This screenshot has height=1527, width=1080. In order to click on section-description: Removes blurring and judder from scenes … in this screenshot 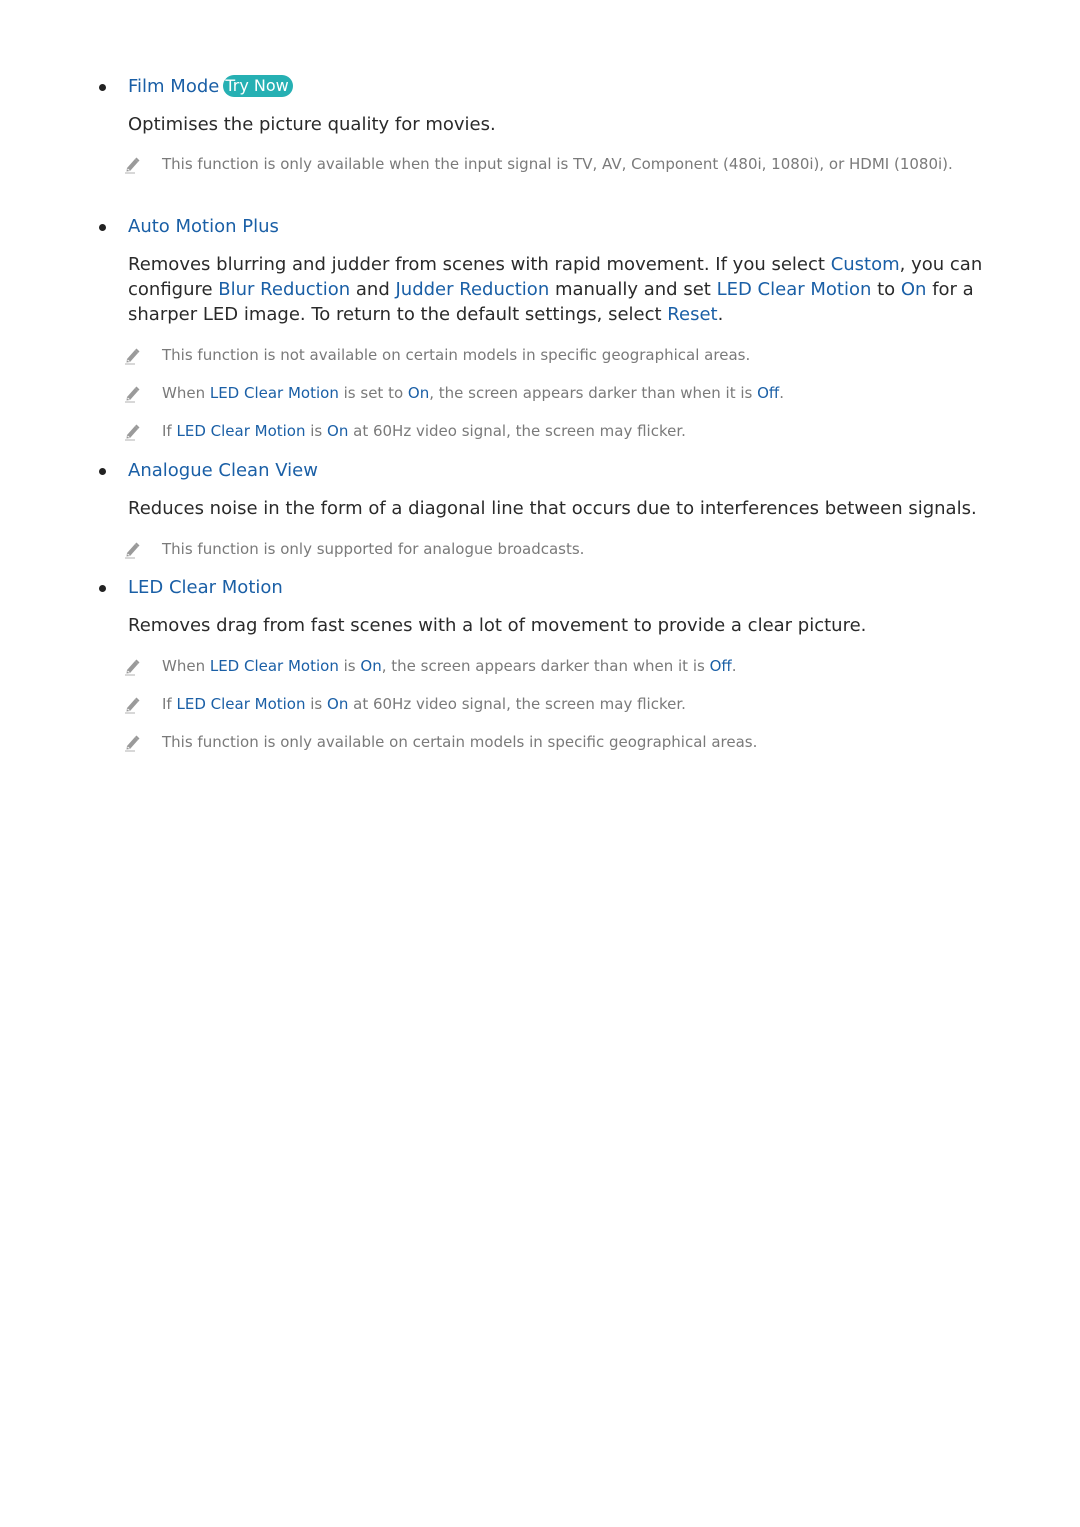, I will do `click(568, 289)`.